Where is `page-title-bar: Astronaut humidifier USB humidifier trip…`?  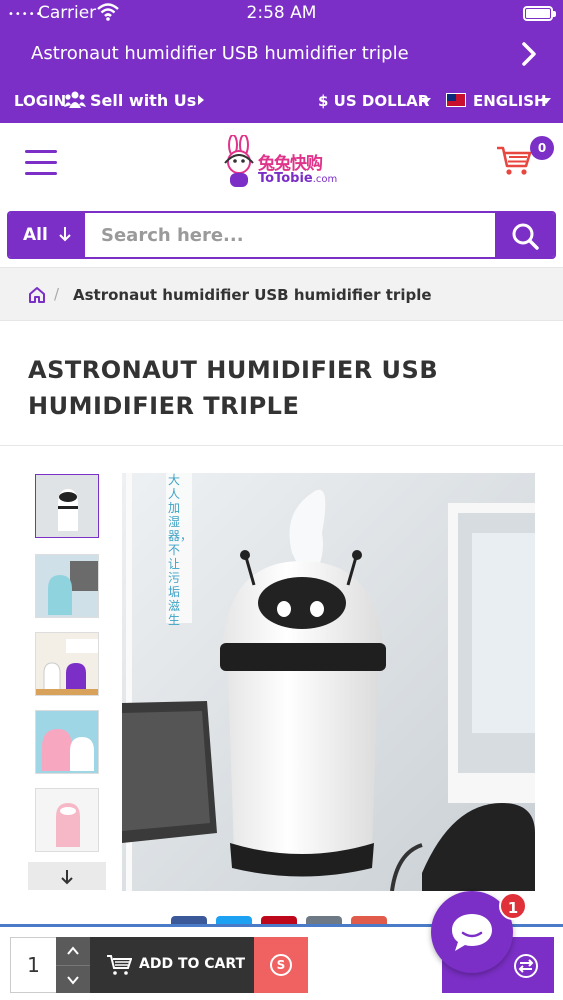 page-title-bar: Astronaut humidifier USB humidifier trip… is located at coordinates (220, 53).